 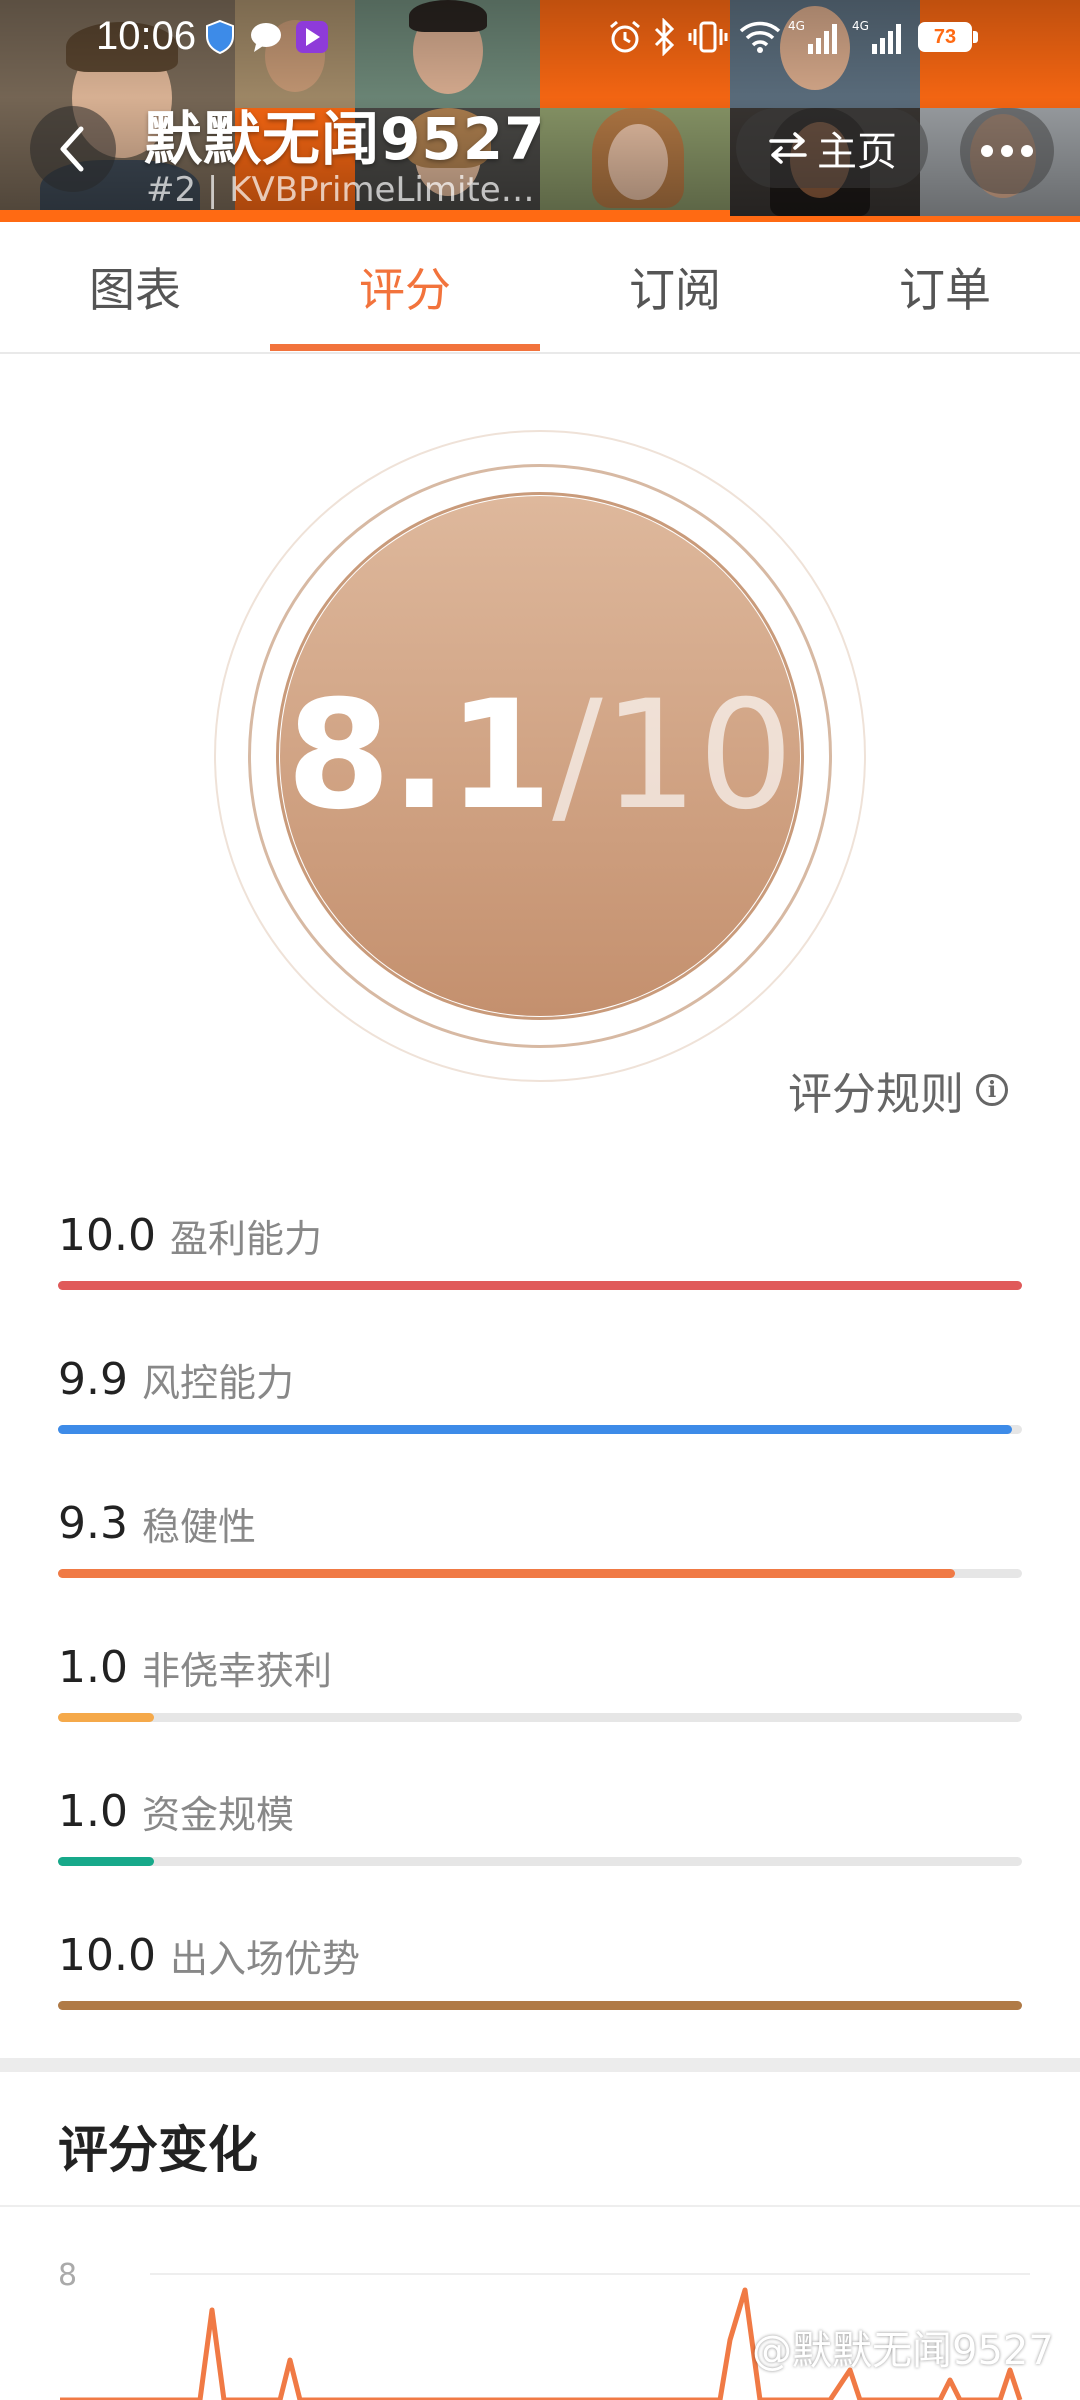 I want to click on scoring-rules-label: 评分规则, so click(x=876, y=1094).